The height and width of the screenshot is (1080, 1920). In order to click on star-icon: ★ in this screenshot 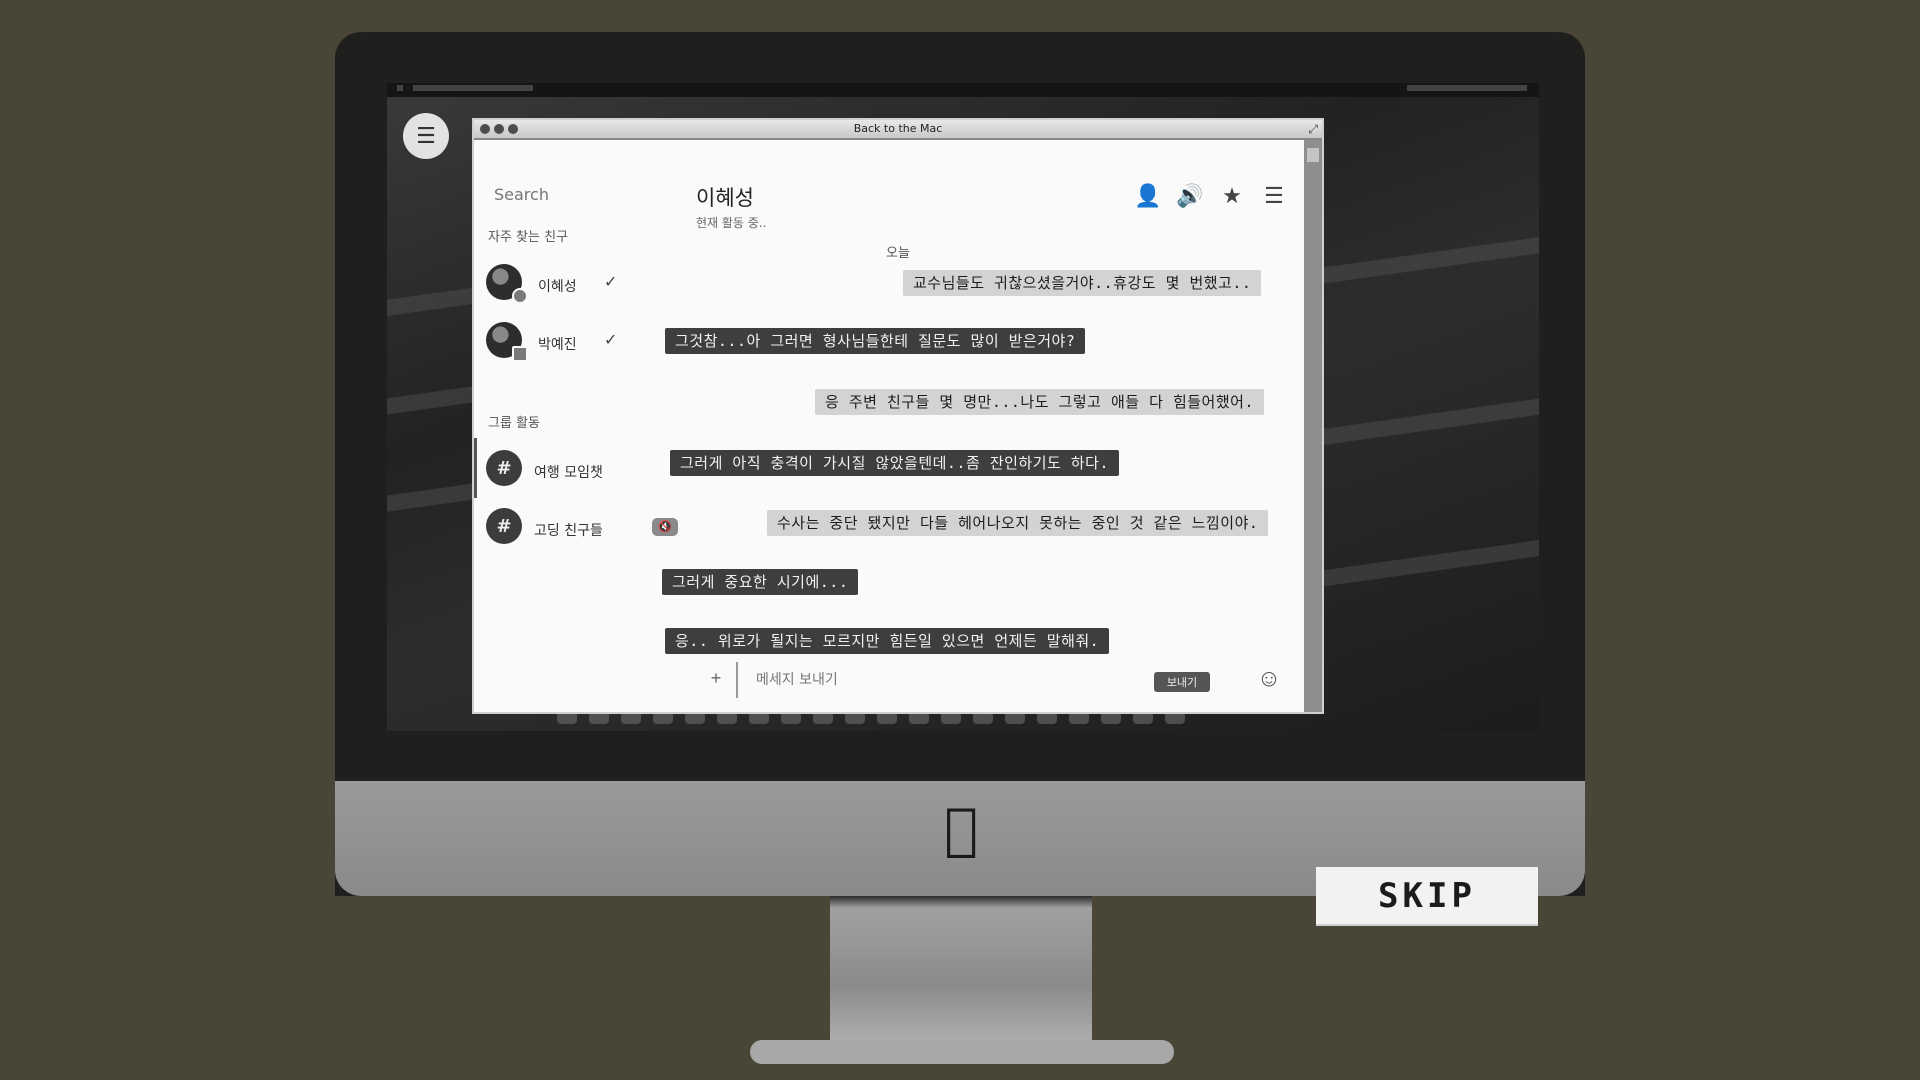, I will do `click(1232, 196)`.